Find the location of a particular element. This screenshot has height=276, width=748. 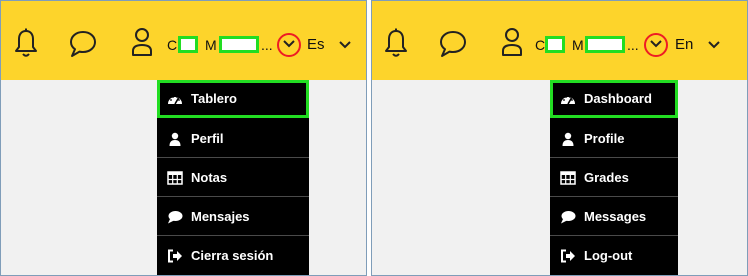

language-selector-label: En is located at coordinates (684, 45).